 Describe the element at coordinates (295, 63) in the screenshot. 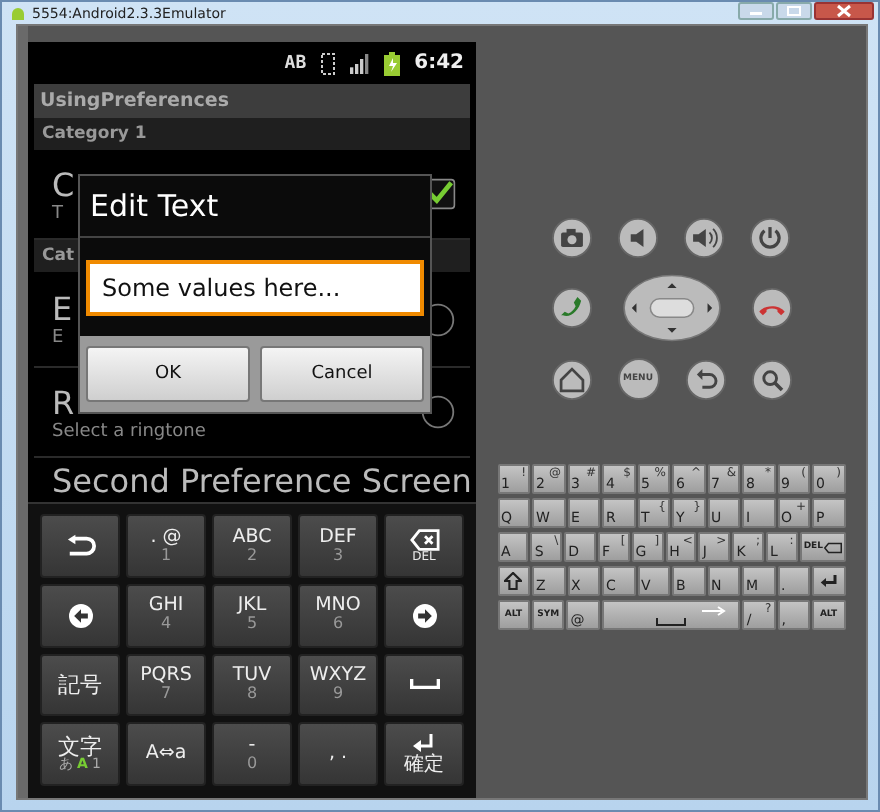

I see `input-method-indicator: AB` at that location.